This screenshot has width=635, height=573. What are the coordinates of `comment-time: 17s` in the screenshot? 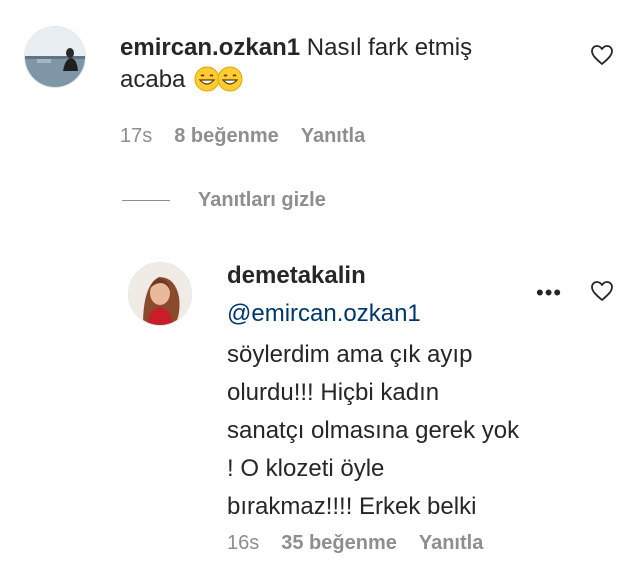 It's located at (136, 136).